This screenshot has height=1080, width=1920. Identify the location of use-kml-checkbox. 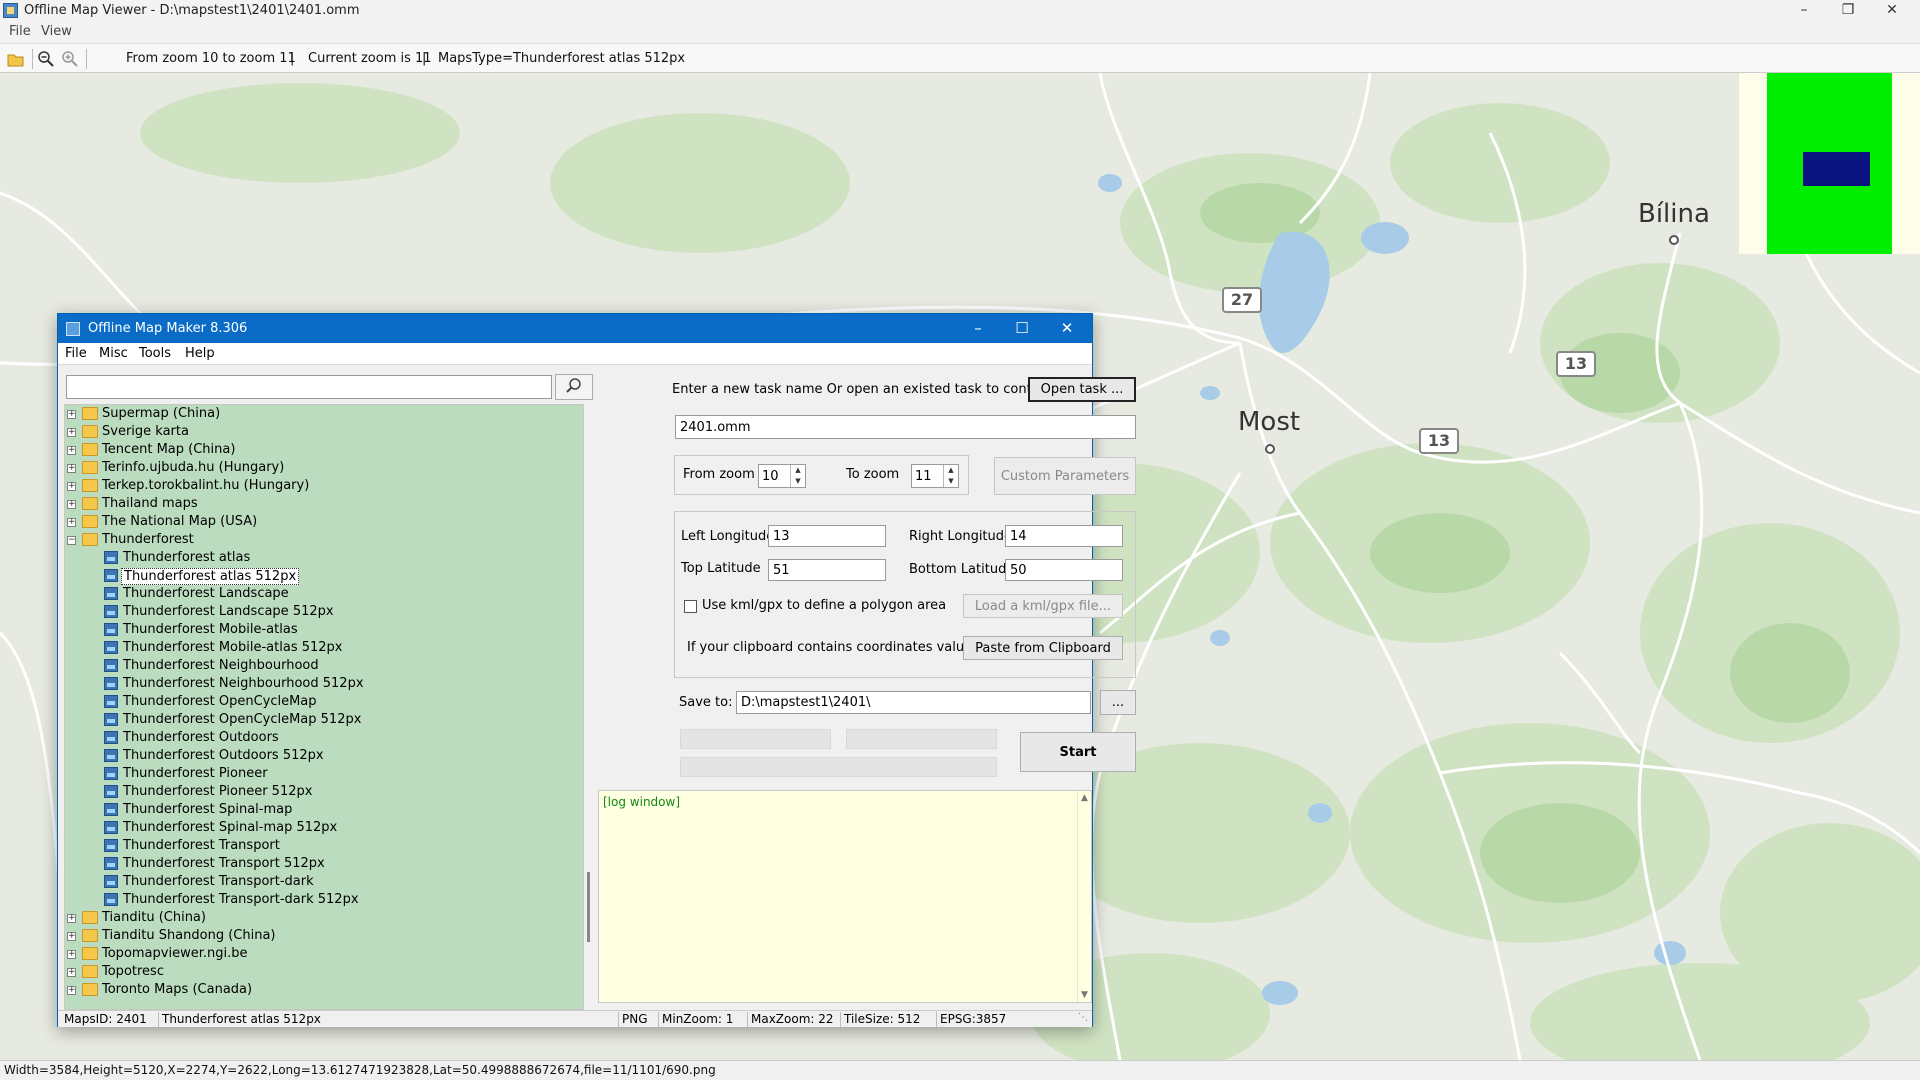
(690, 606).